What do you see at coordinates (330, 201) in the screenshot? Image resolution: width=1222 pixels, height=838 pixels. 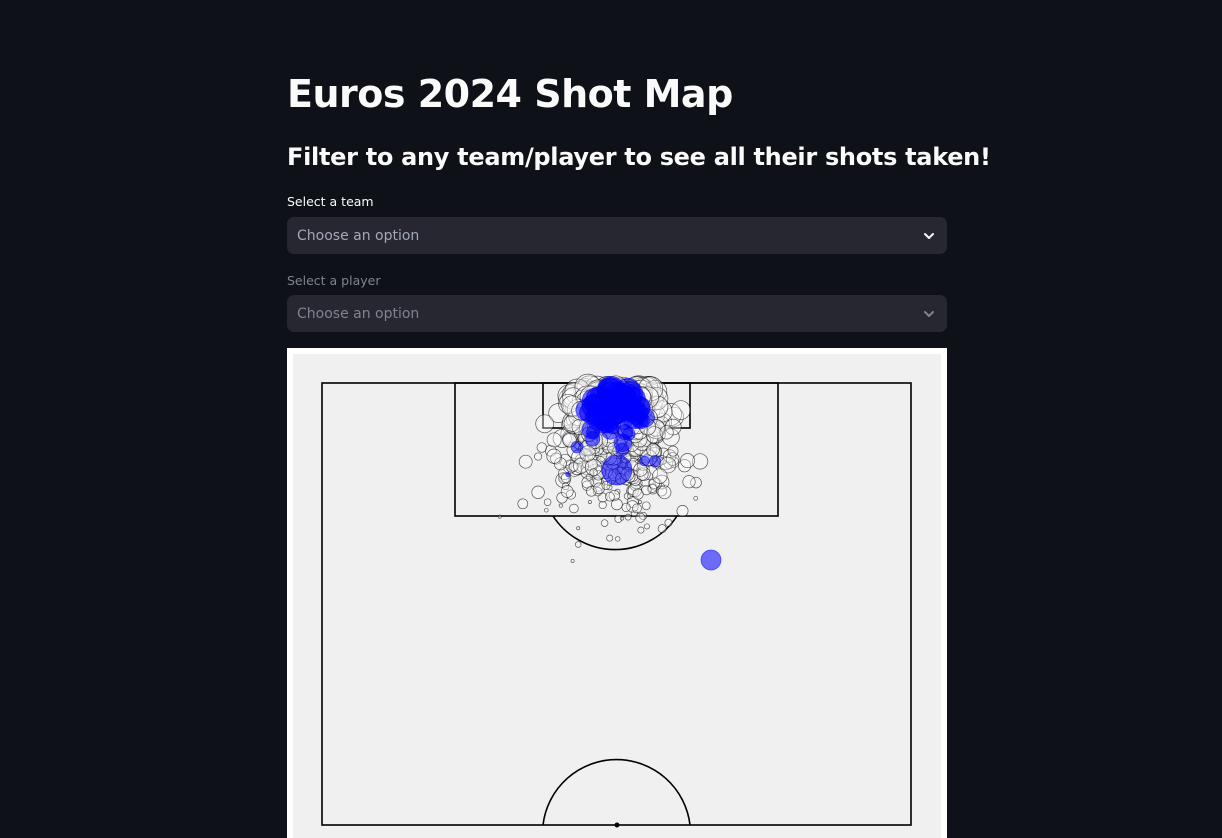 I see `team-select-label: Select a team` at bounding box center [330, 201].